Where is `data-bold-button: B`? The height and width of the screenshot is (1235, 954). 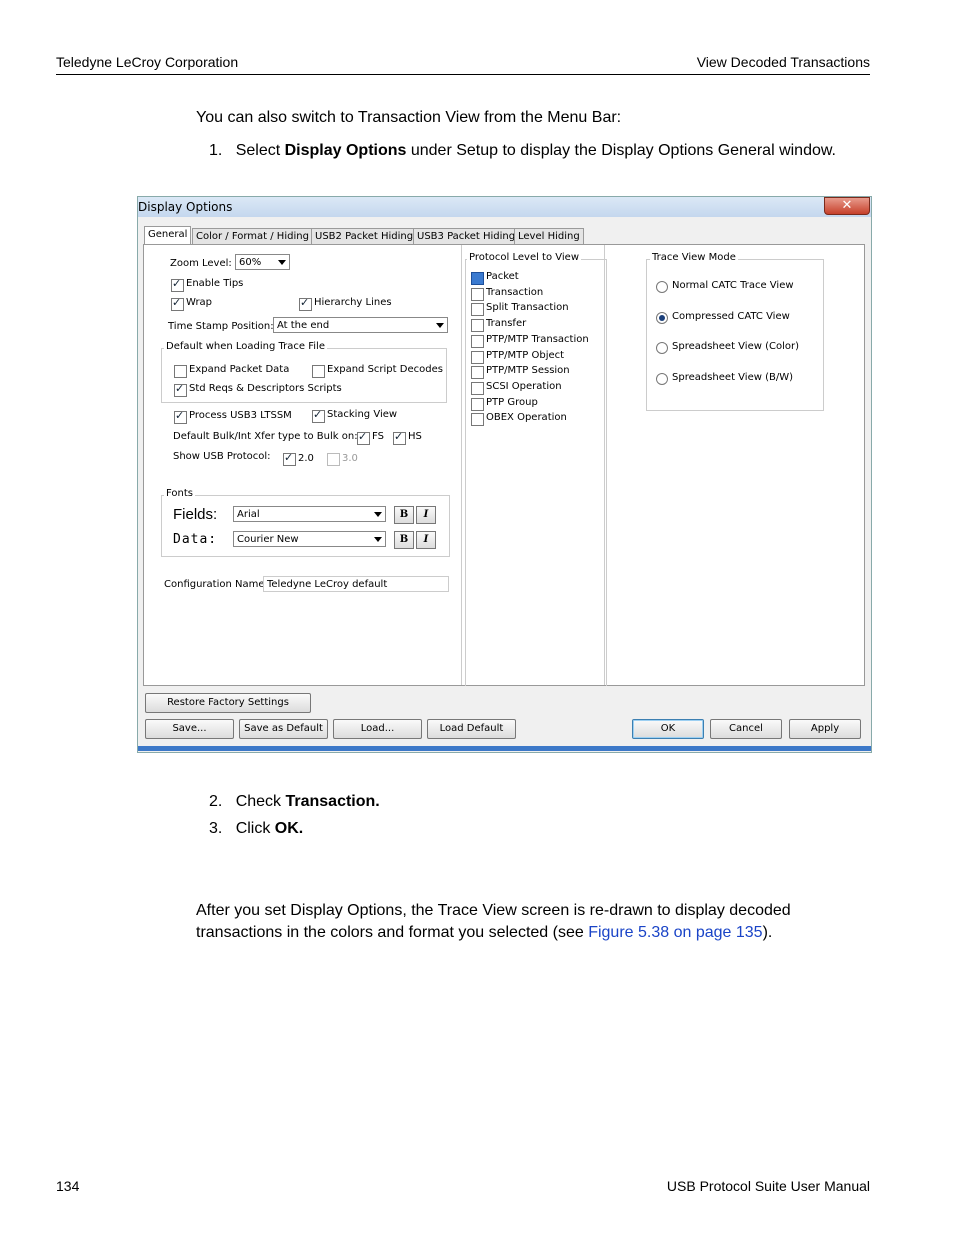
data-bold-button: B is located at coordinates (404, 540).